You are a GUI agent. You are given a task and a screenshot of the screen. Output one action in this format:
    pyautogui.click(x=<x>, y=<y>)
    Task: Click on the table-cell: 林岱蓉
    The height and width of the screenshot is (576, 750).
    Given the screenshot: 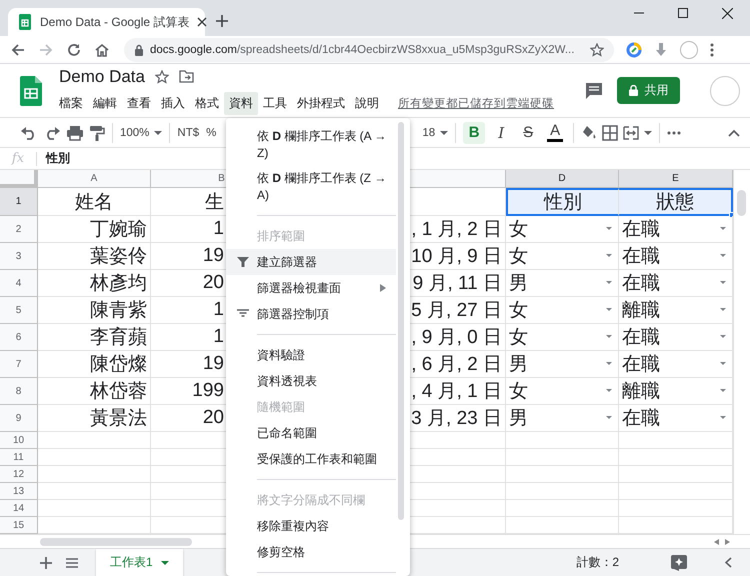 What is the action you would take?
    pyautogui.click(x=94, y=391)
    